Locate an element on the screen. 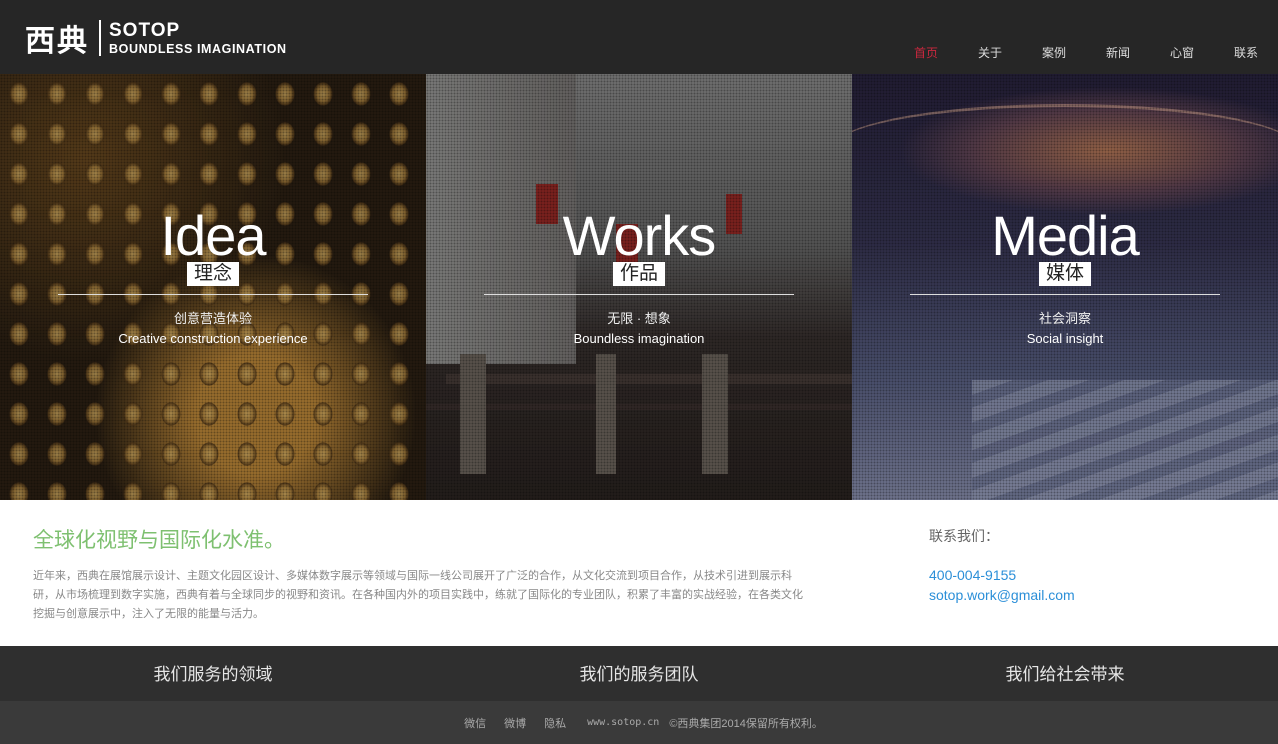 This screenshot has height=744, width=1278. footer-weibo-link: 微博 is located at coordinates (515, 723).